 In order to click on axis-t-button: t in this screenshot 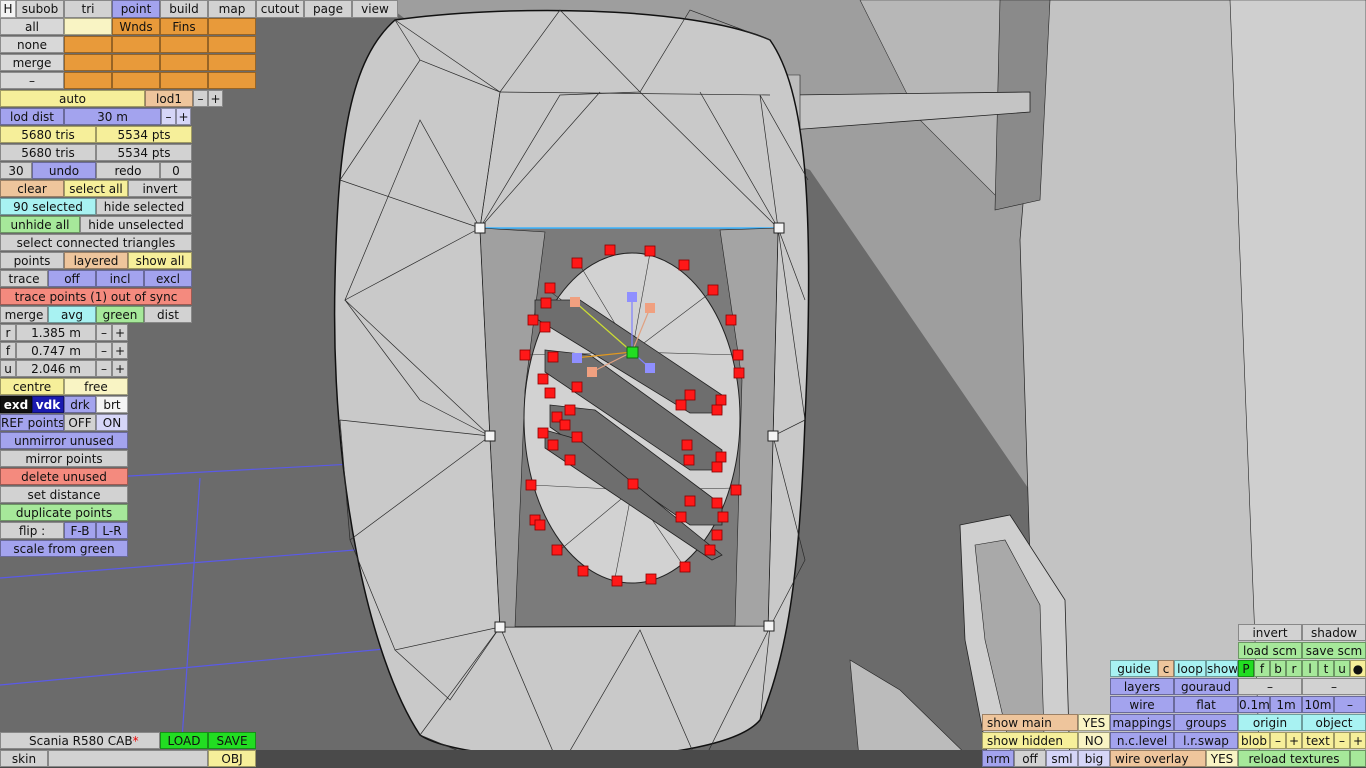, I will do `click(1326, 668)`.